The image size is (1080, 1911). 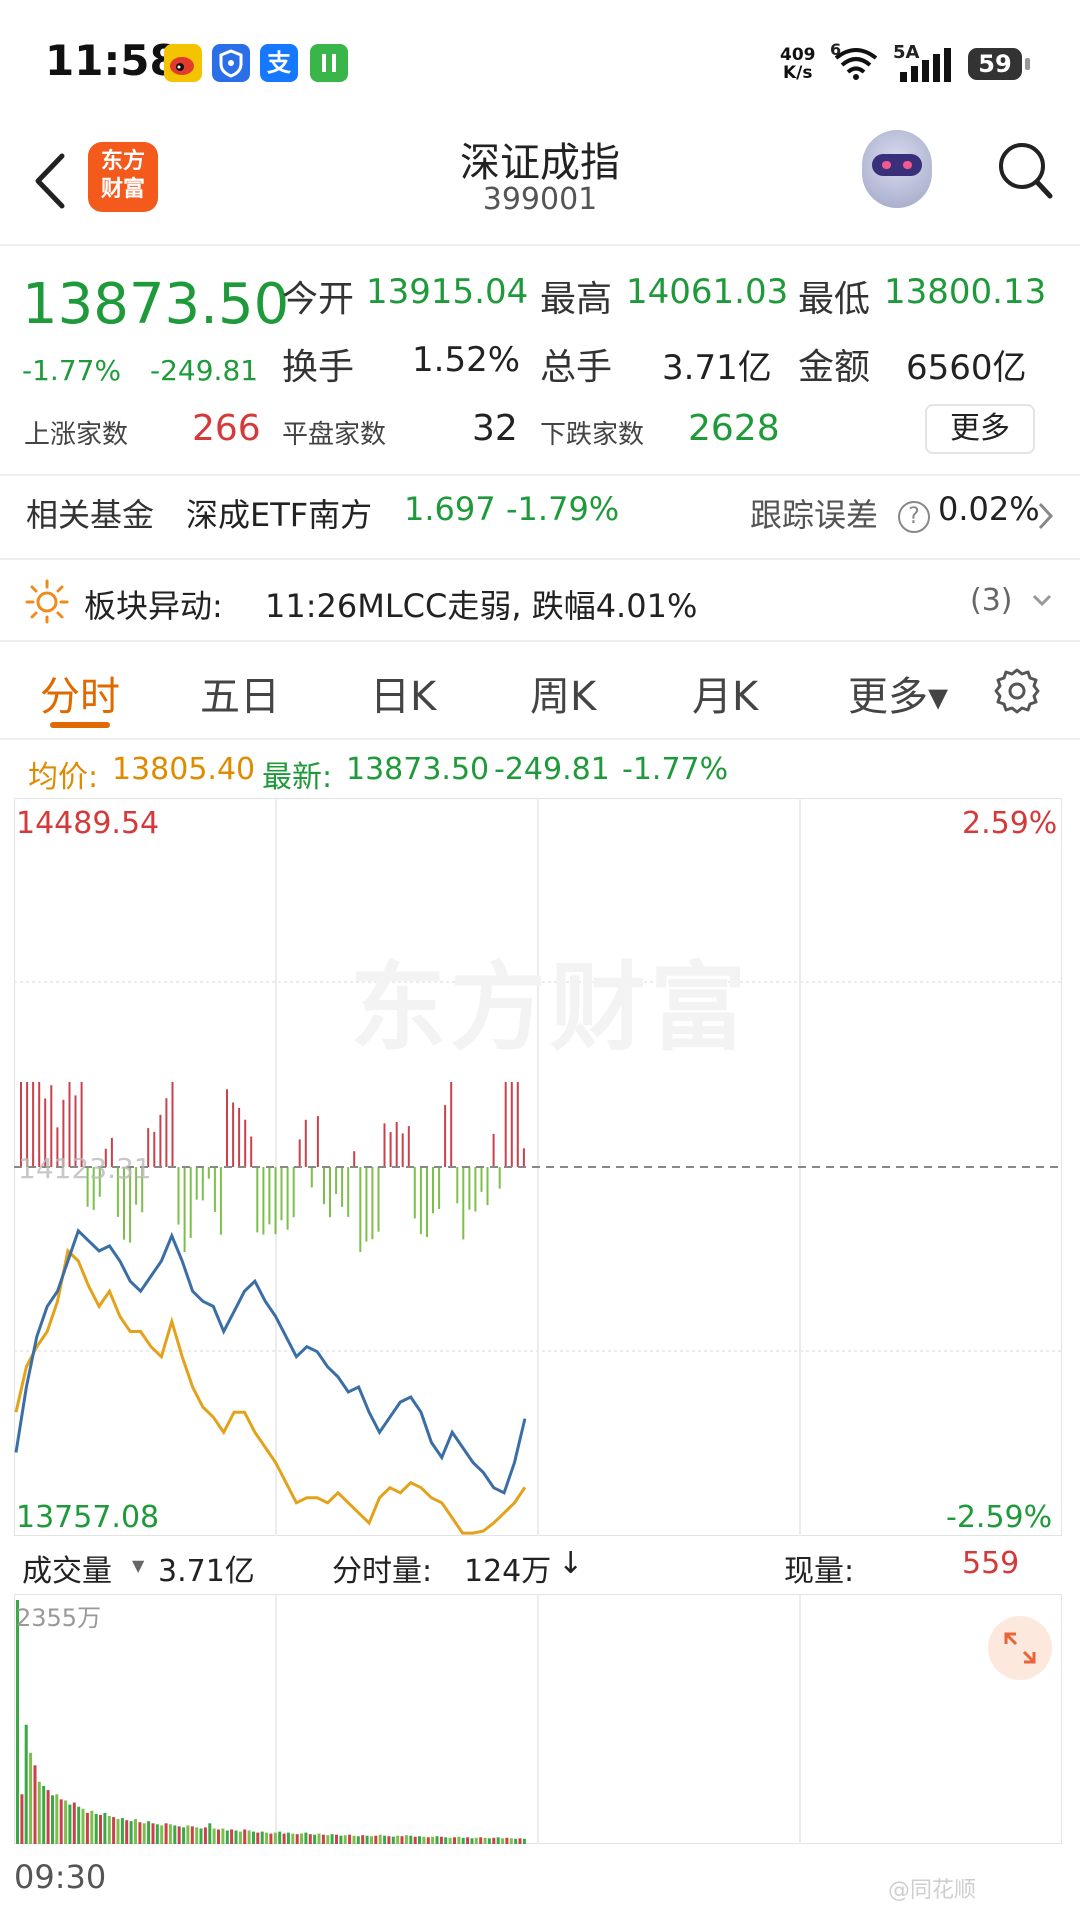 What do you see at coordinates (334, 435) in the screenshot?
I see `flat-count-label: 平盘家数` at bounding box center [334, 435].